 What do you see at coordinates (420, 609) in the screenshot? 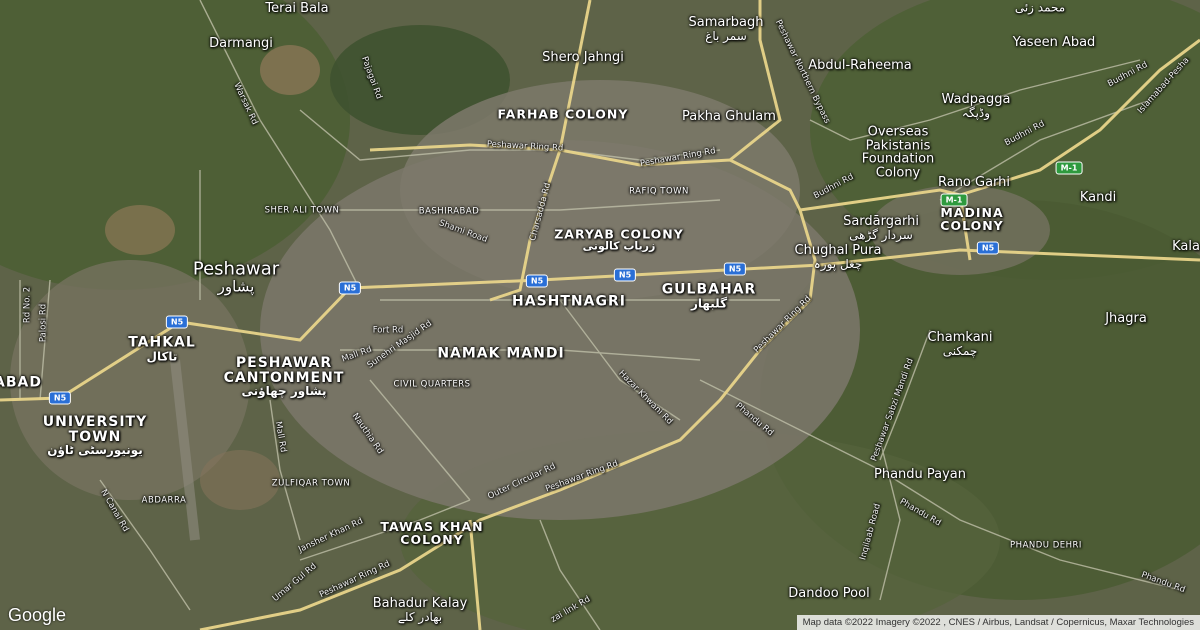
I see `place-bahadur-kalay: Bahadur Kalay بهادر کلے` at bounding box center [420, 609].